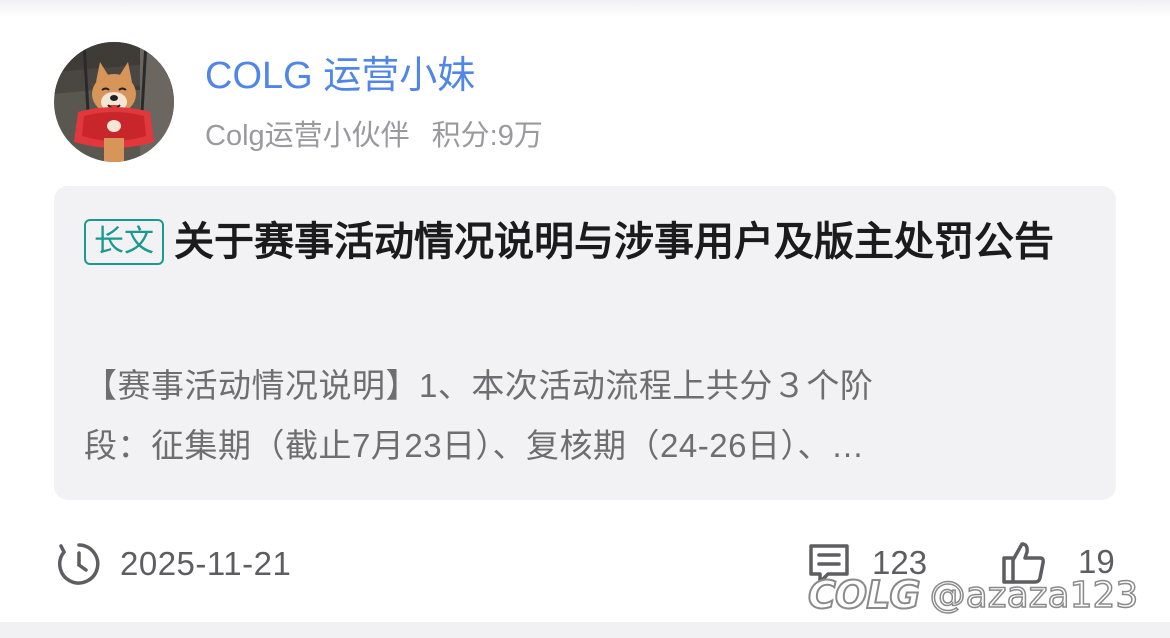 Image resolution: width=1170 pixels, height=638 pixels. I want to click on comments-count: 123, so click(900, 562).